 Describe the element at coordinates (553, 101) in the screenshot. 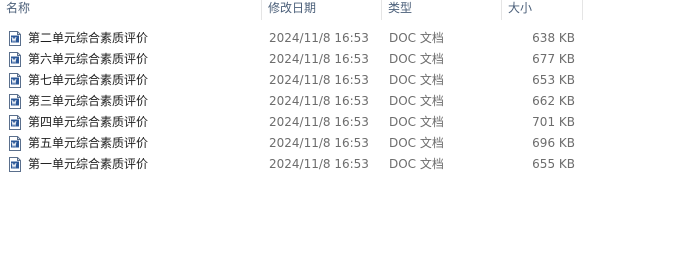

I see `file-size: 662 KB` at that location.